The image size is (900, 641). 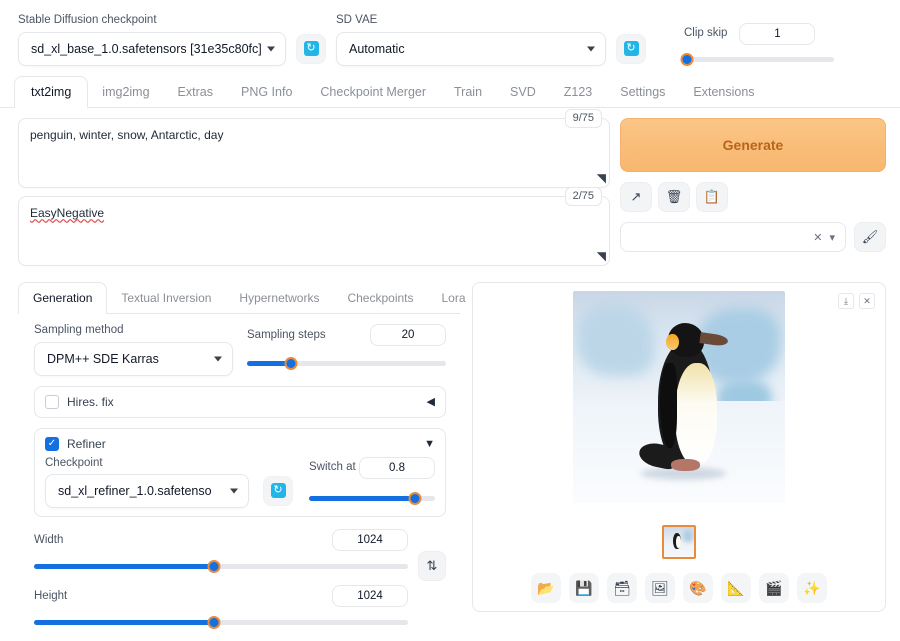 I want to click on refiner-checkpoint-label: Checkpoint, so click(x=74, y=462).